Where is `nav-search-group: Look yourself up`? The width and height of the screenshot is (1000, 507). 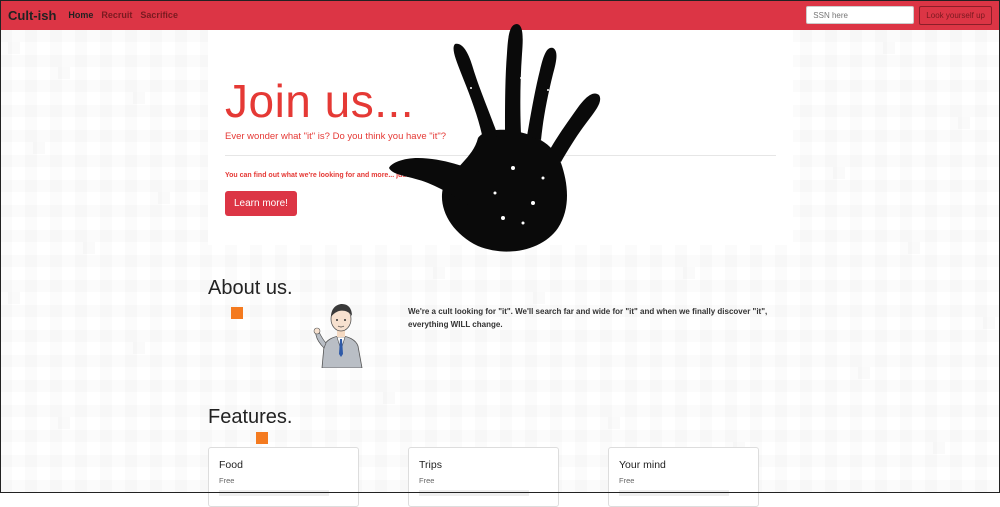 nav-search-group: Look yourself up is located at coordinates (899, 15).